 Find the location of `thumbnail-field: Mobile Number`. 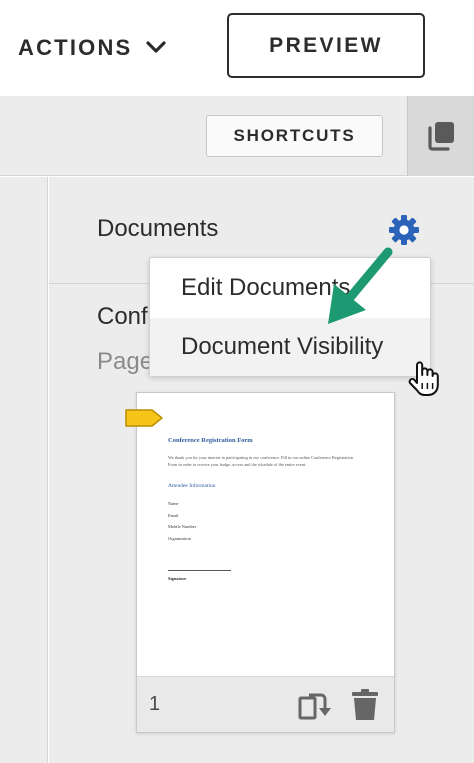

thumbnail-field: Mobile Number is located at coordinates (182, 526).